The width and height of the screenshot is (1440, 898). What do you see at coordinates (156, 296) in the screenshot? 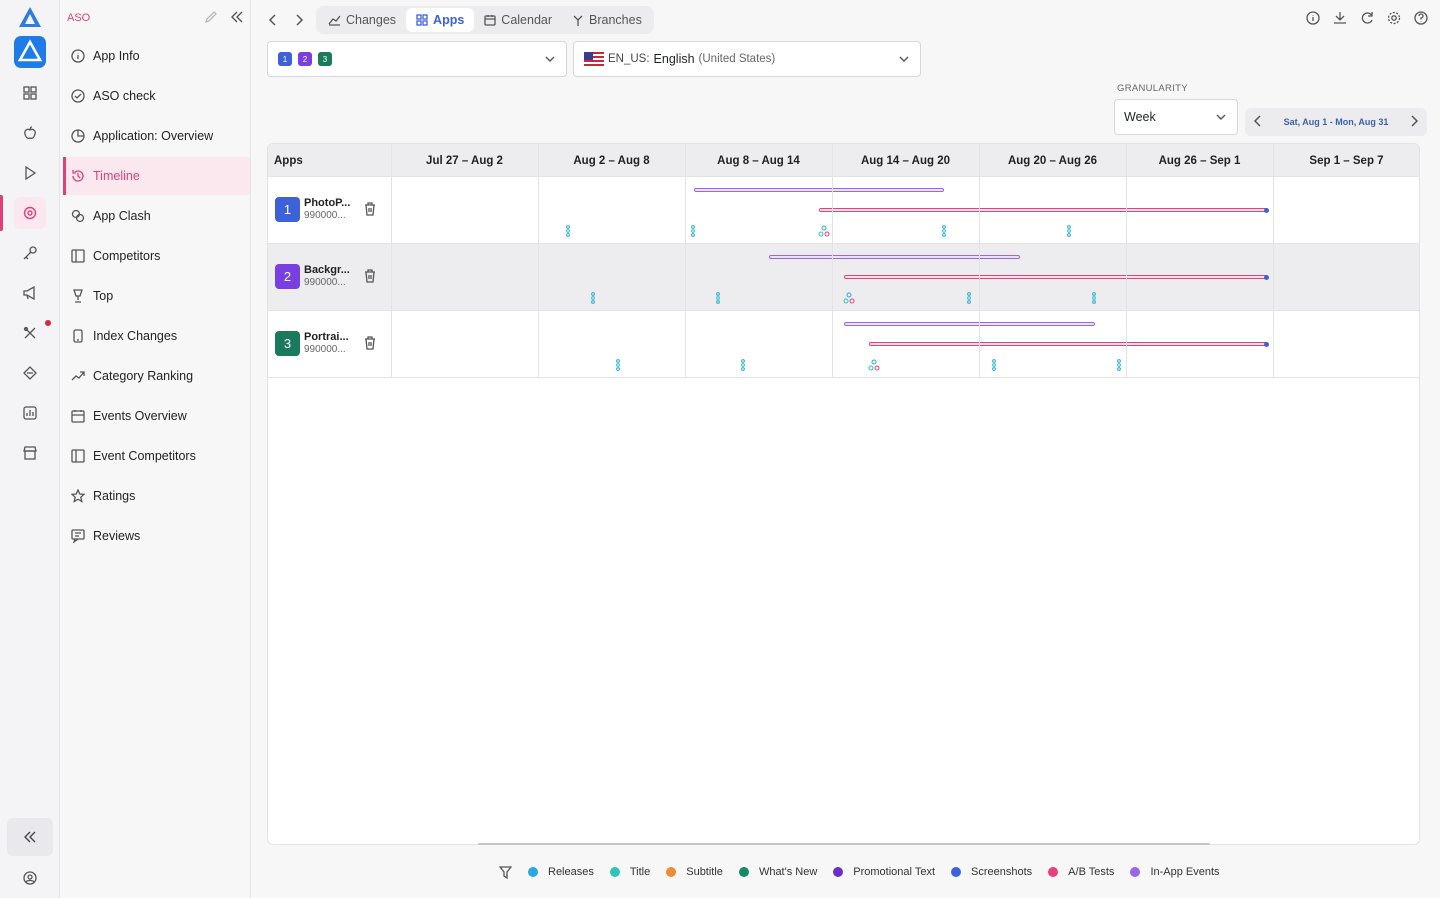
I see `sidebar-item-top: Top` at bounding box center [156, 296].